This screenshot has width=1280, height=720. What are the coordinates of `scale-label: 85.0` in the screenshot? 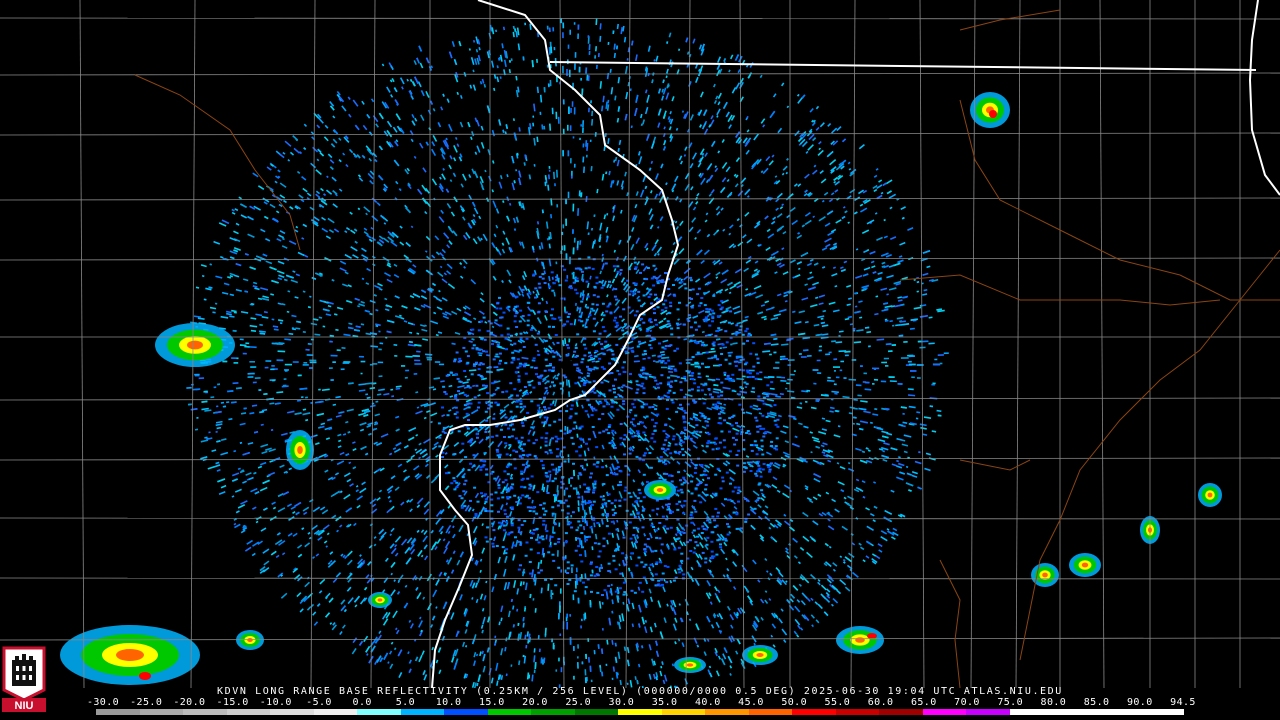 It's located at (1096, 702).